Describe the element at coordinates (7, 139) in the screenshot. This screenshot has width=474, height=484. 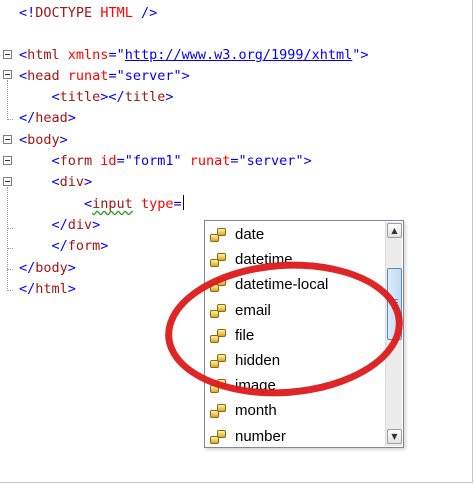
I see `collapse-body-icon` at that location.